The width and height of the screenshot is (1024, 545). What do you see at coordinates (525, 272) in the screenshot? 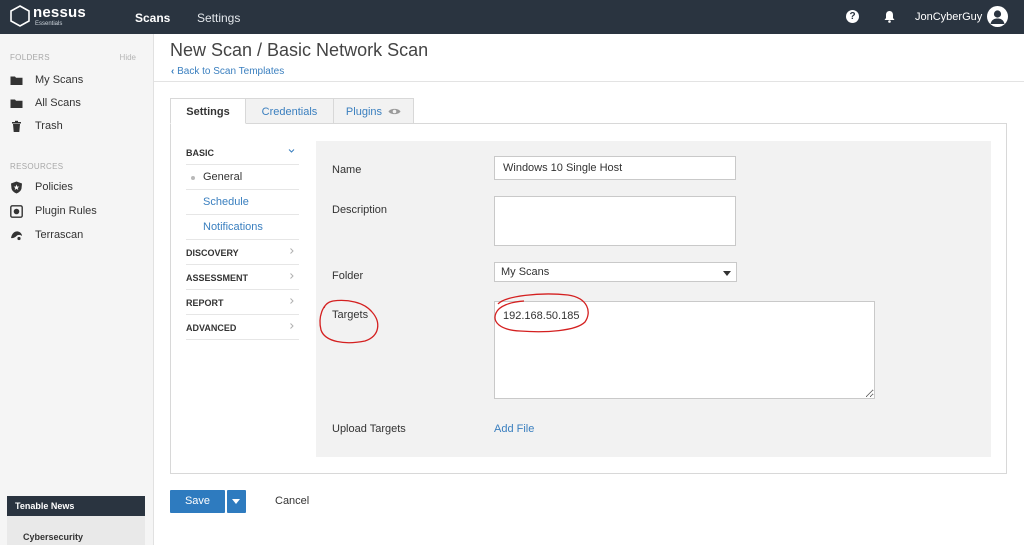
I see `folder-selected-value: My Scans` at bounding box center [525, 272].